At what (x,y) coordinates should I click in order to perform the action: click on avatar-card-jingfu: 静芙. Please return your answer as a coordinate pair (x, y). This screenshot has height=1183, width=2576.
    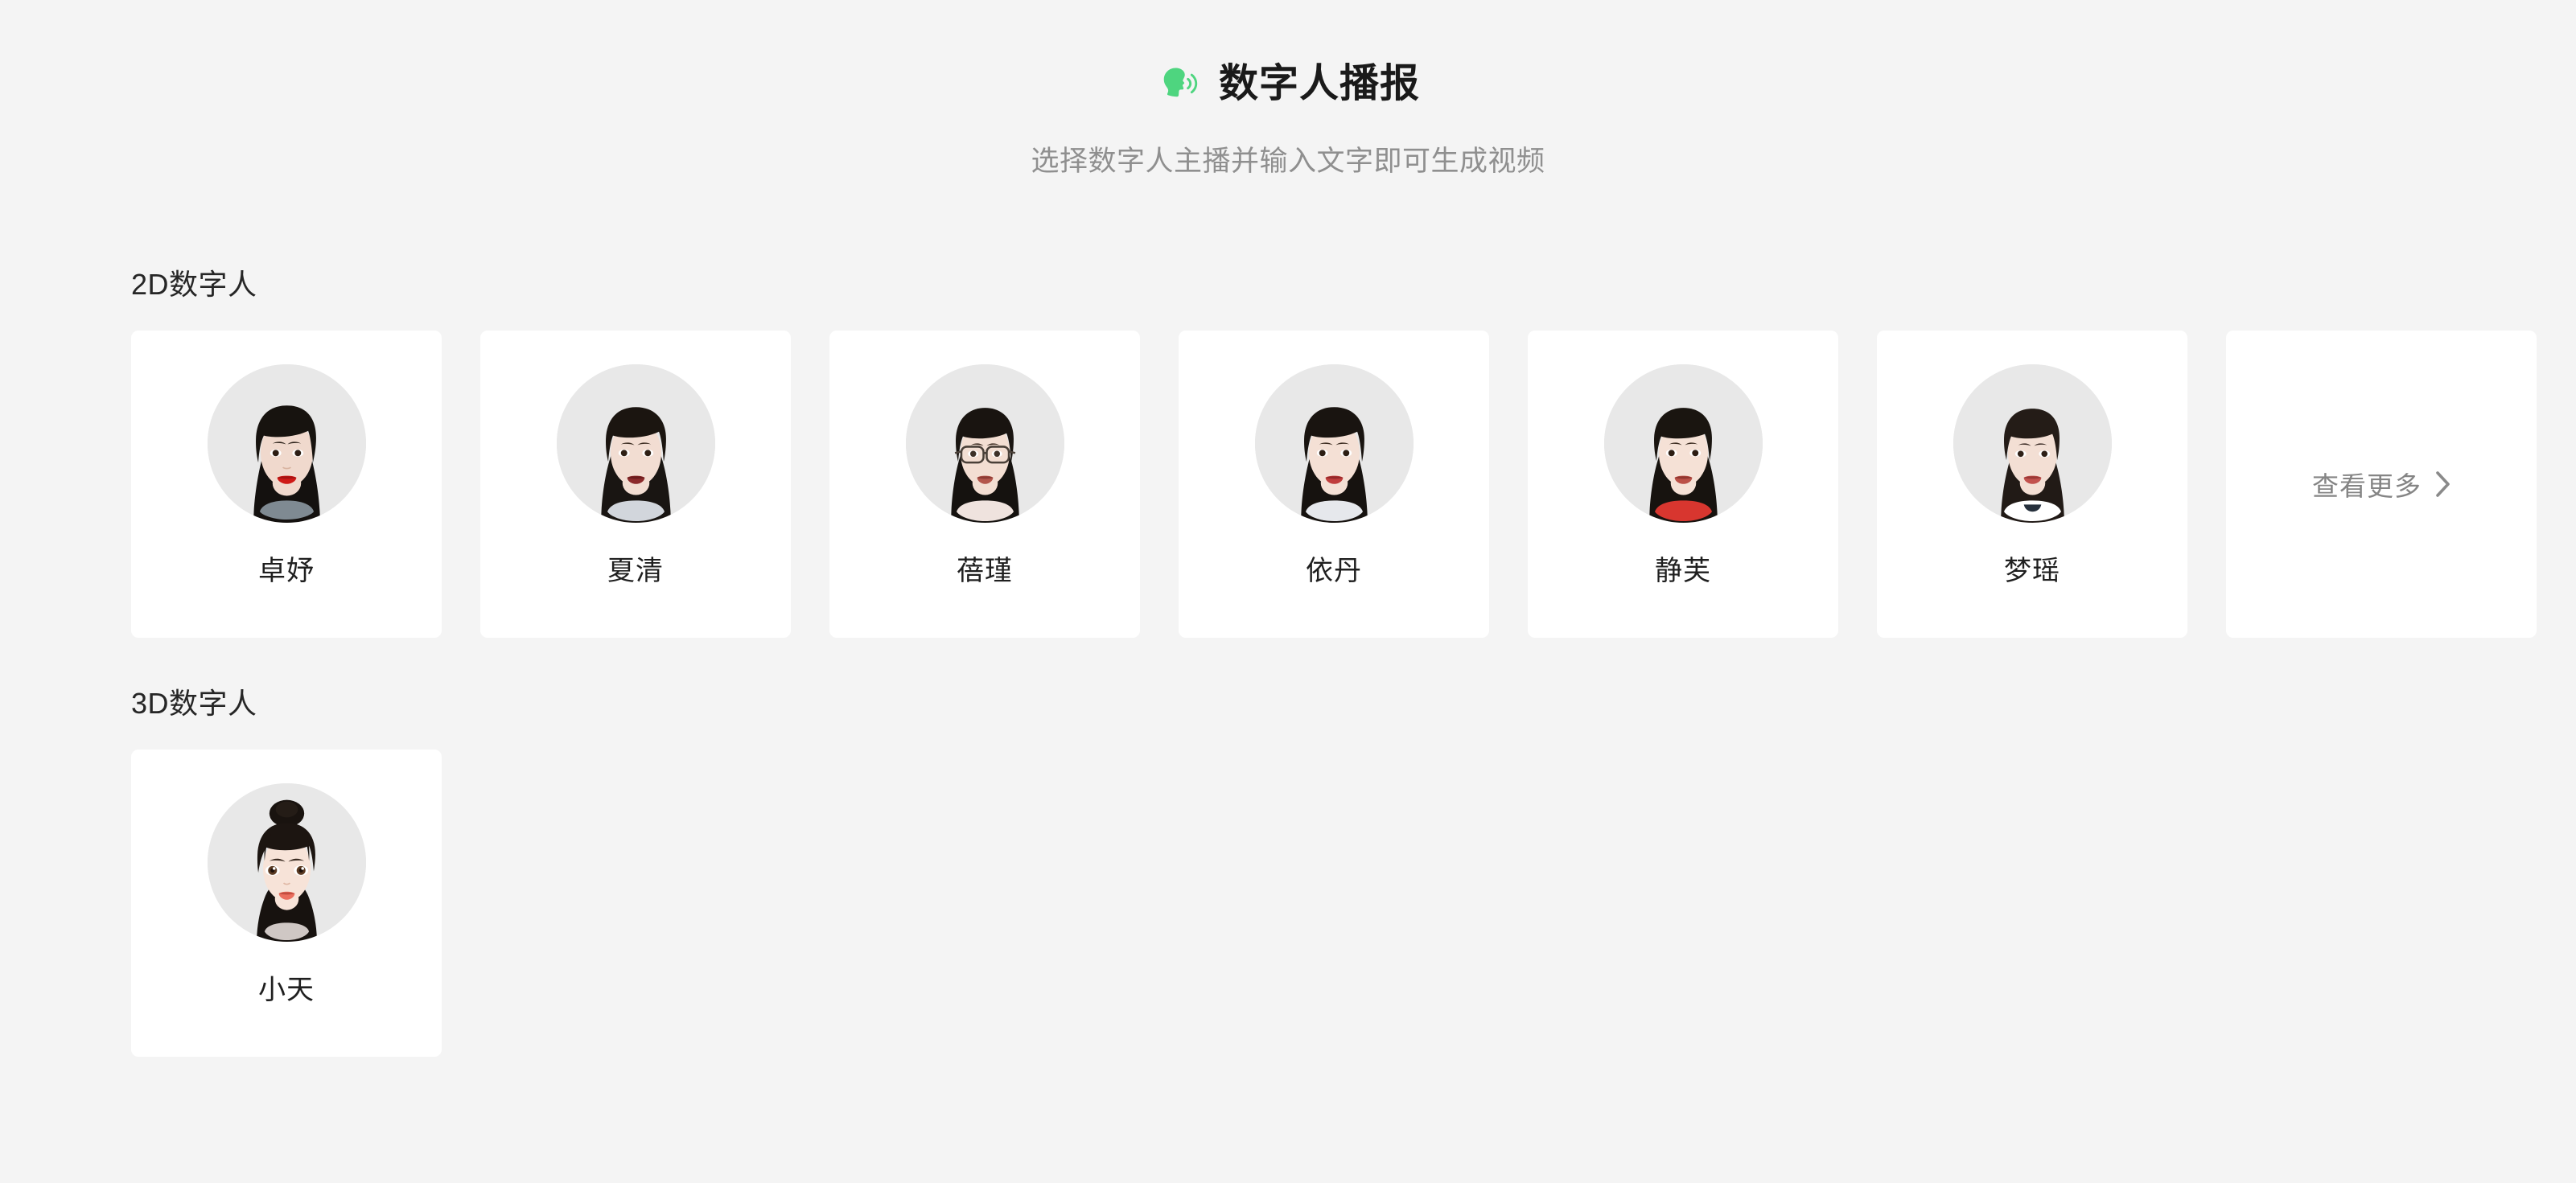
    Looking at the image, I should click on (1683, 484).